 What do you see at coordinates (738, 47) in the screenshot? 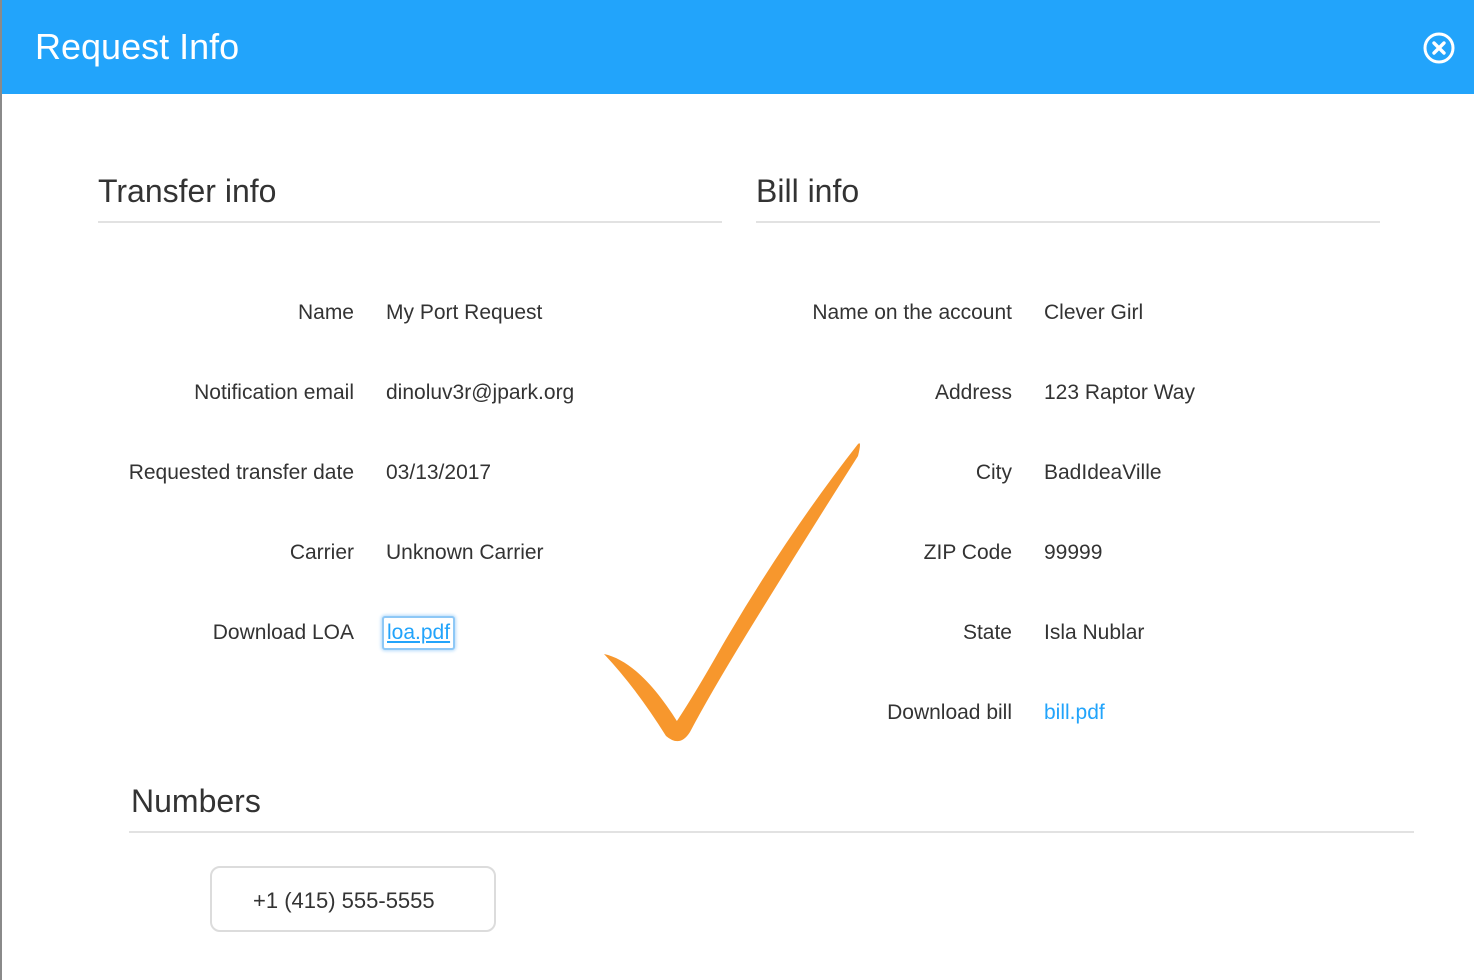
I see `modal-header: Request Info` at bounding box center [738, 47].